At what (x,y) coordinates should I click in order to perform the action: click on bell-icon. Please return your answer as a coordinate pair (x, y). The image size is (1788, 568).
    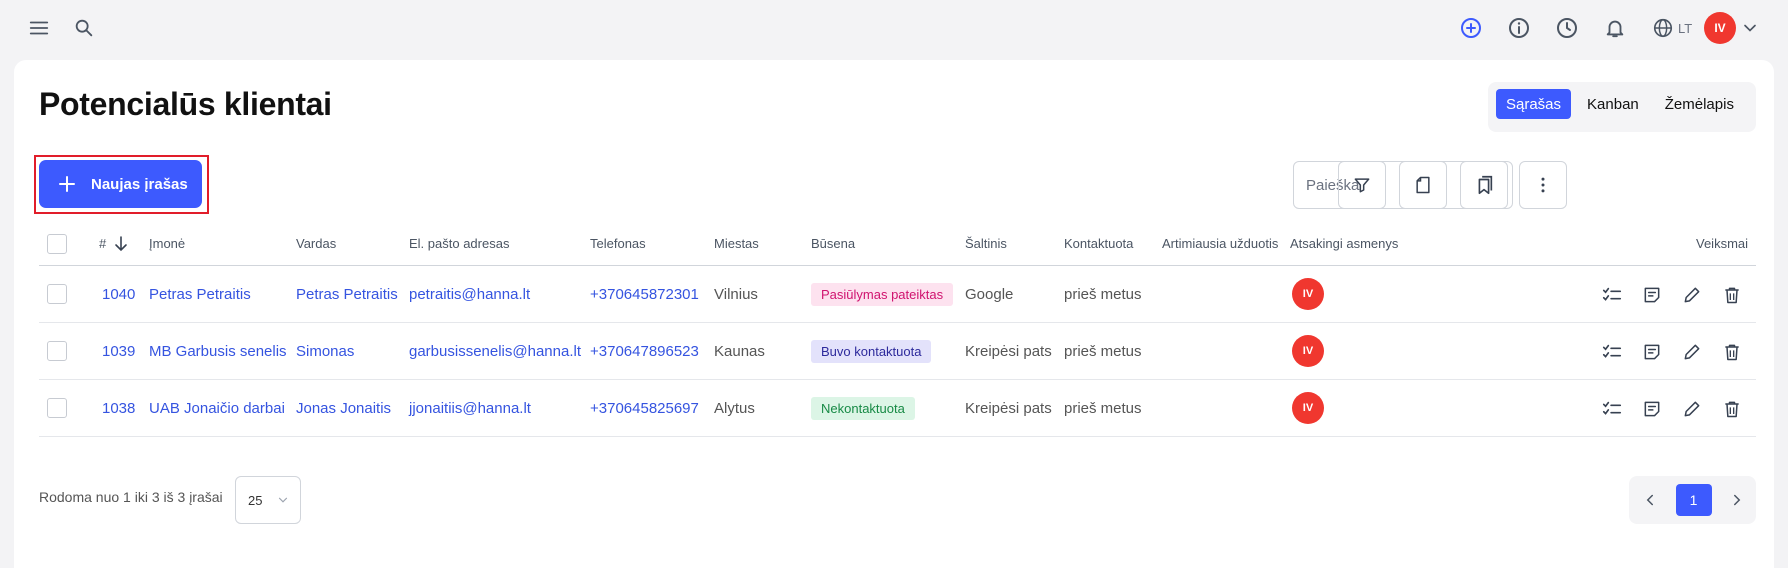
    Looking at the image, I should click on (1615, 28).